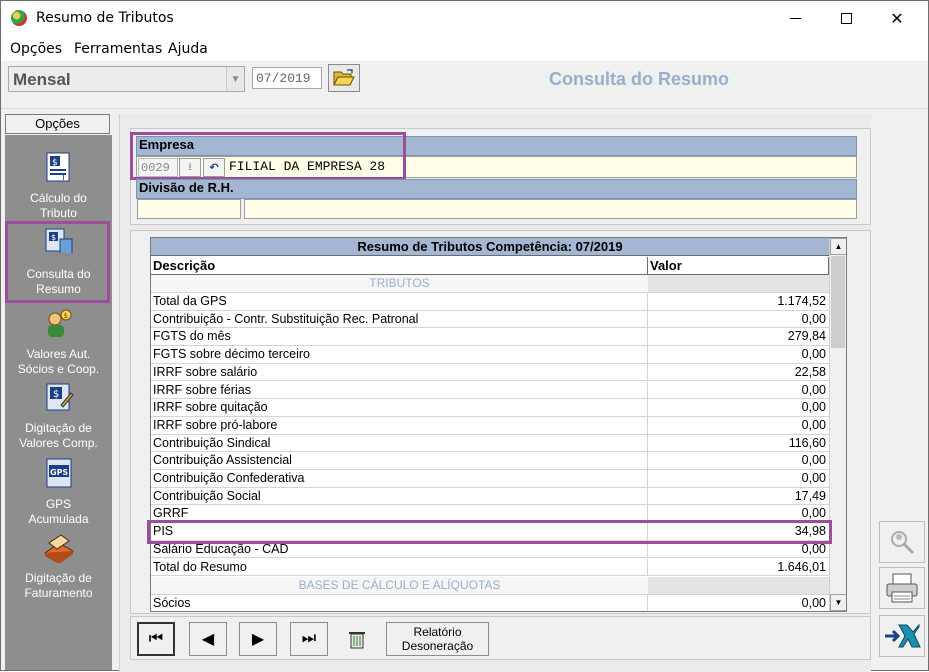 The width and height of the screenshot is (929, 672). What do you see at coordinates (490, 496) in the screenshot?
I see `table-row: Contribuição Social 17,49` at bounding box center [490, 496].